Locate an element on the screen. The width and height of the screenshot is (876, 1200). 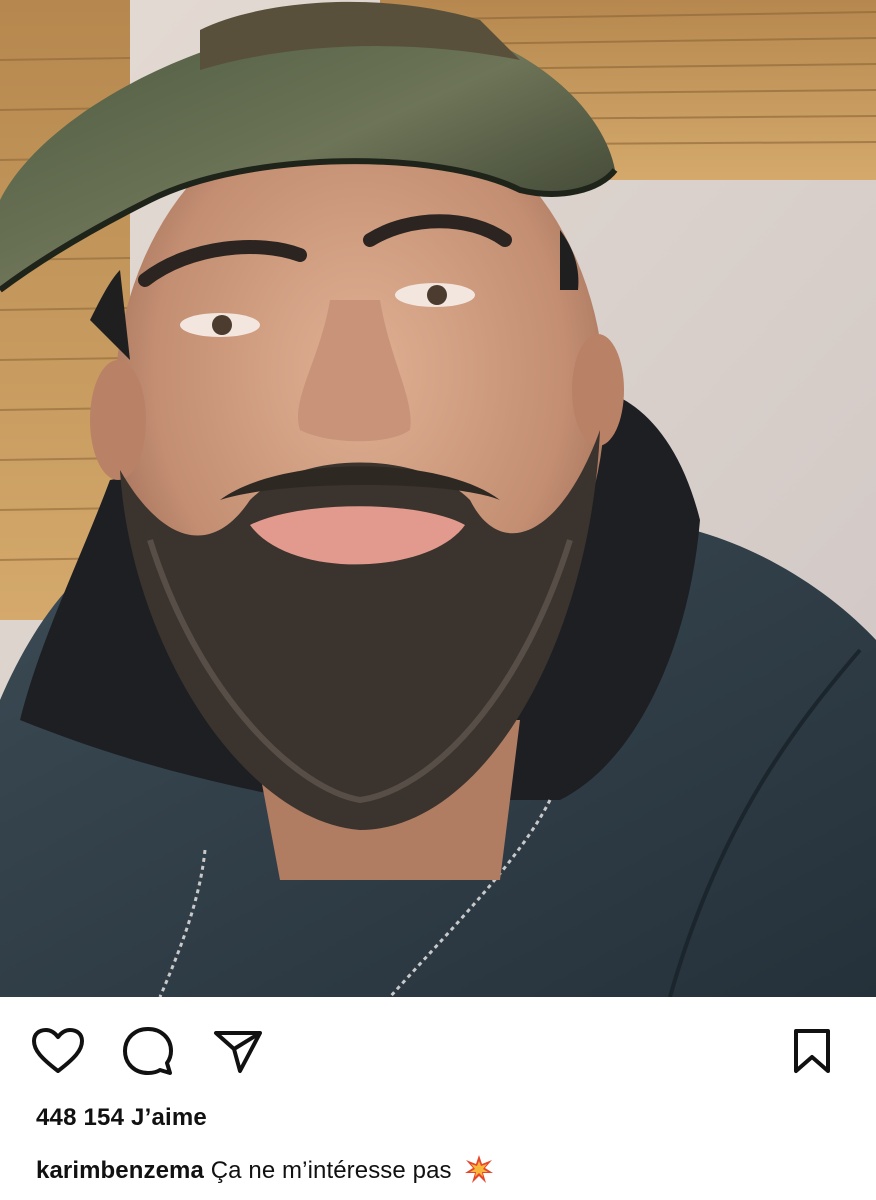
collision-emoji-icon is located at coordinates (479, 1172).